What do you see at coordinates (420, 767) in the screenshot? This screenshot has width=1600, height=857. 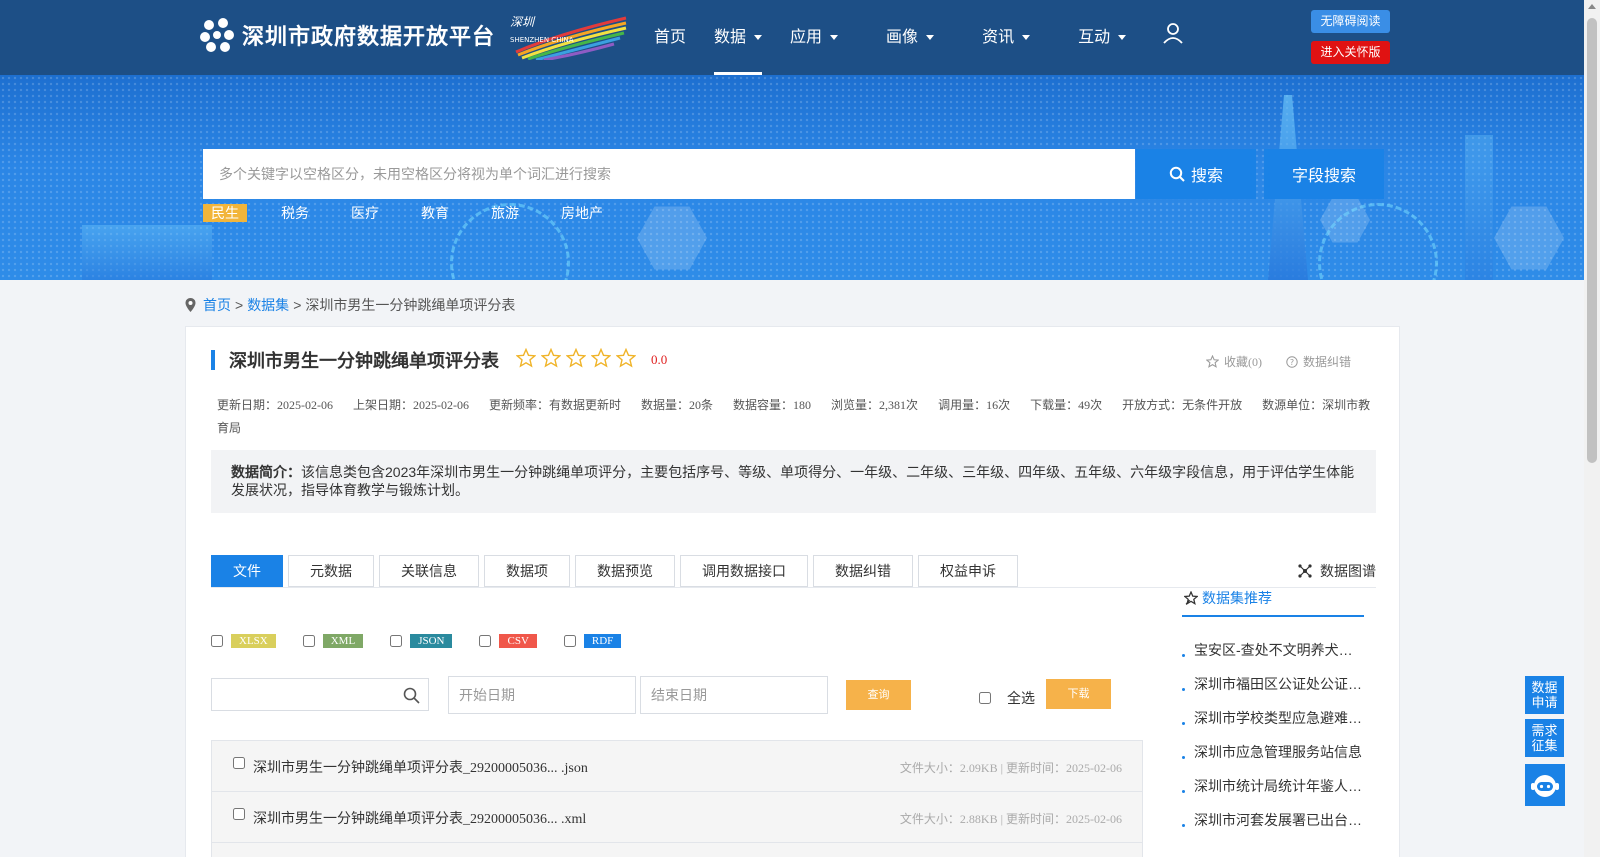 I see `file-name: 深圳市男生一分钟跳绳单项评分表_29200005036... .json` at bounding box center [420, 767].